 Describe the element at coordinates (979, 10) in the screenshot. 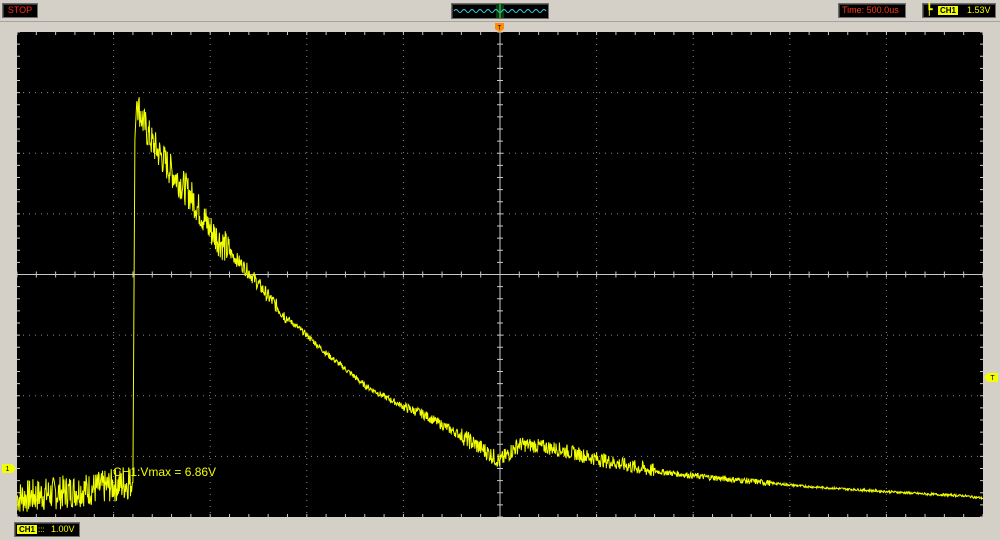

I see `trigger-level-value: 1.53V` at that location.